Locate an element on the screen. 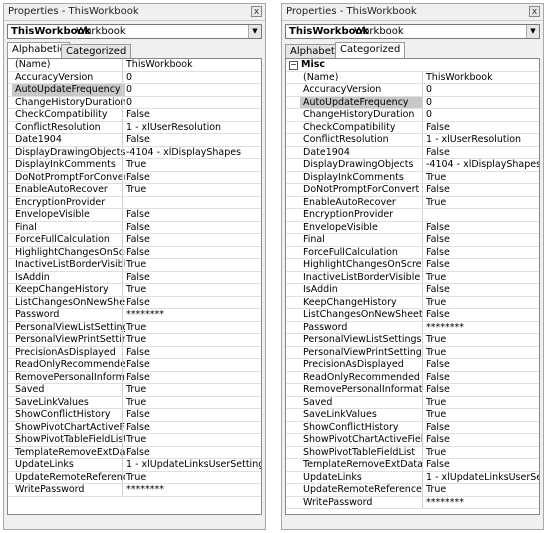 This screenshot has height=533, width=549. property-row: KeepChangeHistory True is located at coordinates (134, 290).